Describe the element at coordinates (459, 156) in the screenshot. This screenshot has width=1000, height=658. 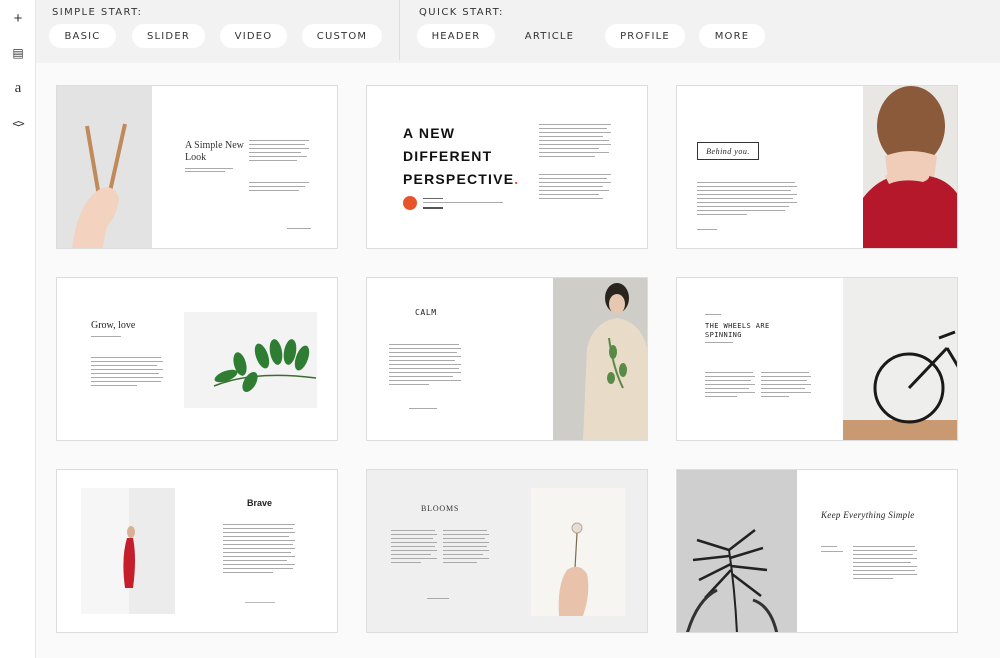
I see `template-title-text: A NEW DIFFERENT PERSPECTIVE` at that location.